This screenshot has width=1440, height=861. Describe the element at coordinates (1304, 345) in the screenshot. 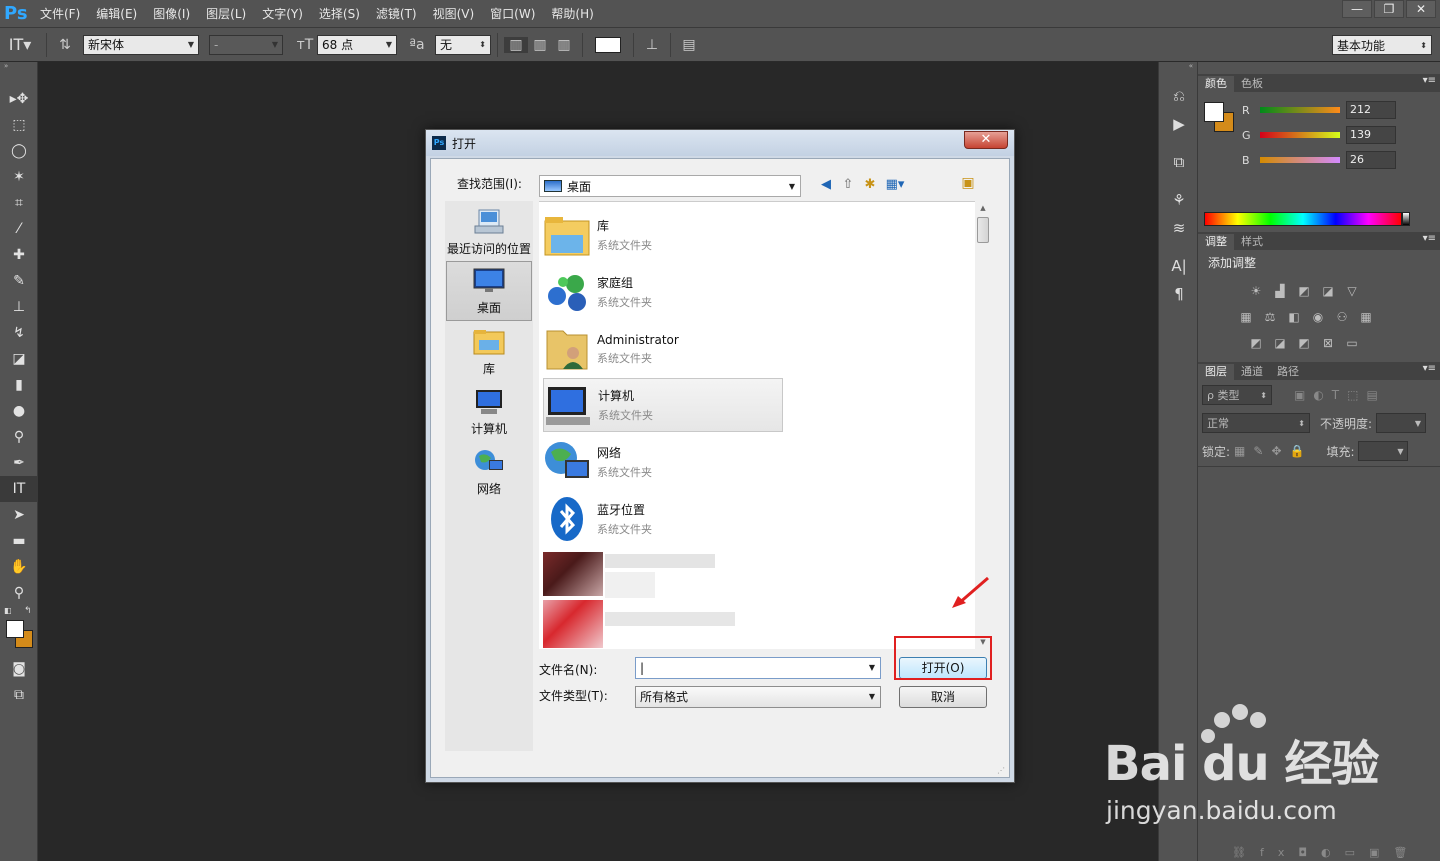

I see `threshold-icon: ◩` at that location.